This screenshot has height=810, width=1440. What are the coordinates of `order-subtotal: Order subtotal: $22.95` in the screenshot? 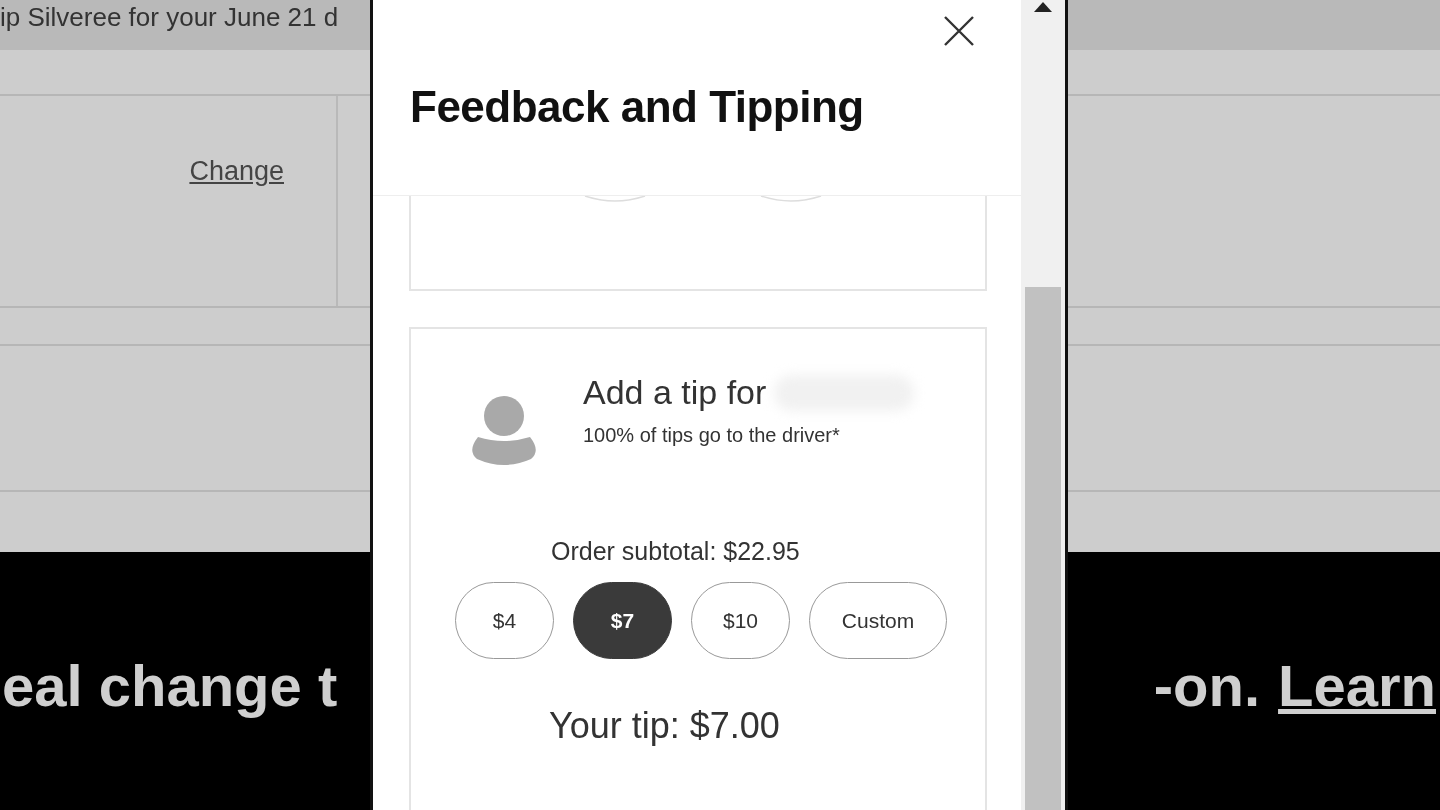 It's located at (676, 551).